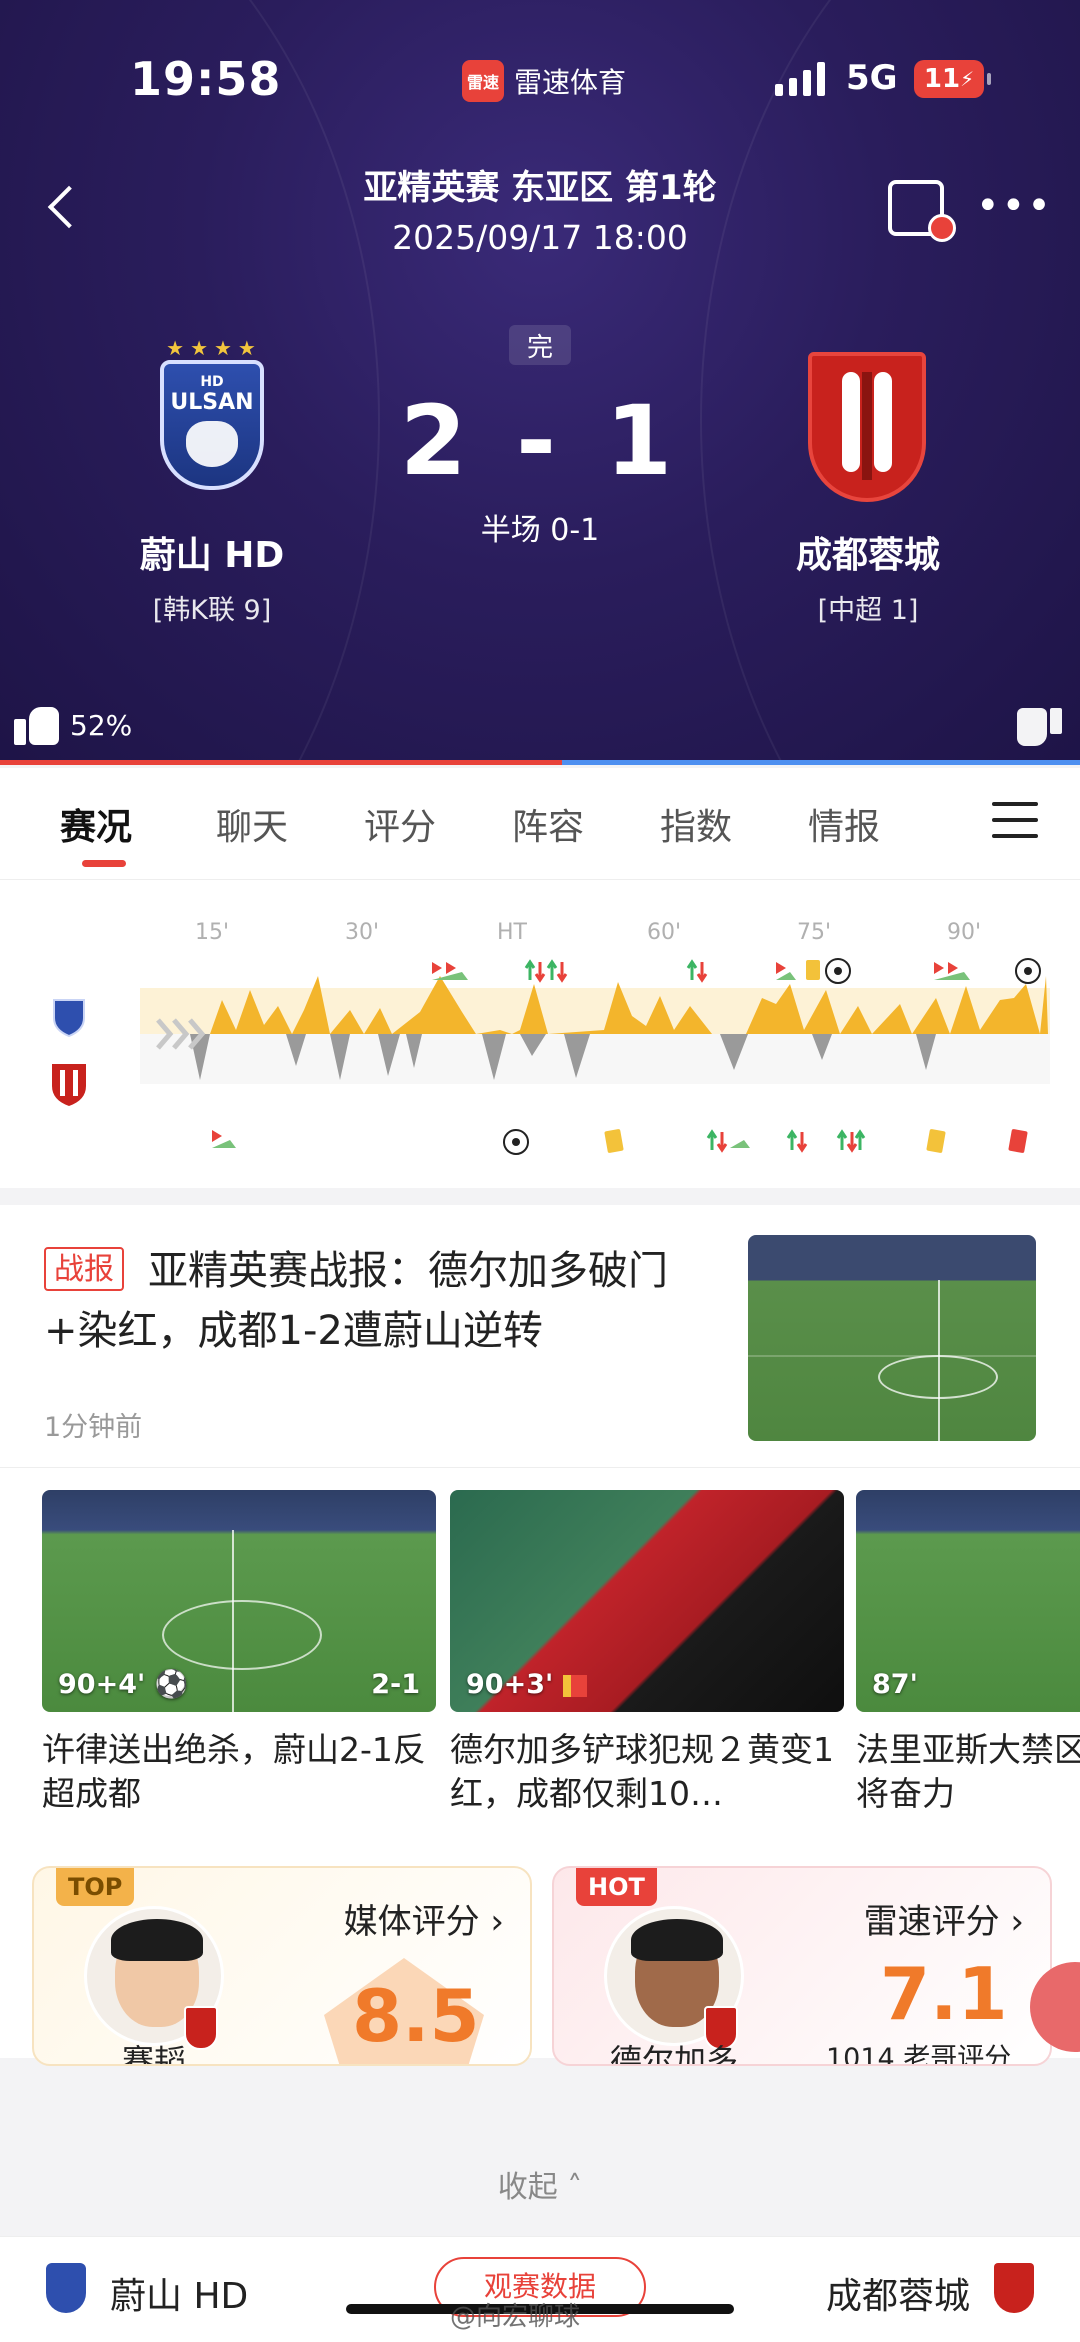  Describe the element at coordinates (872, 78) in the screenshot. I see `network-label: 5G` at that location.